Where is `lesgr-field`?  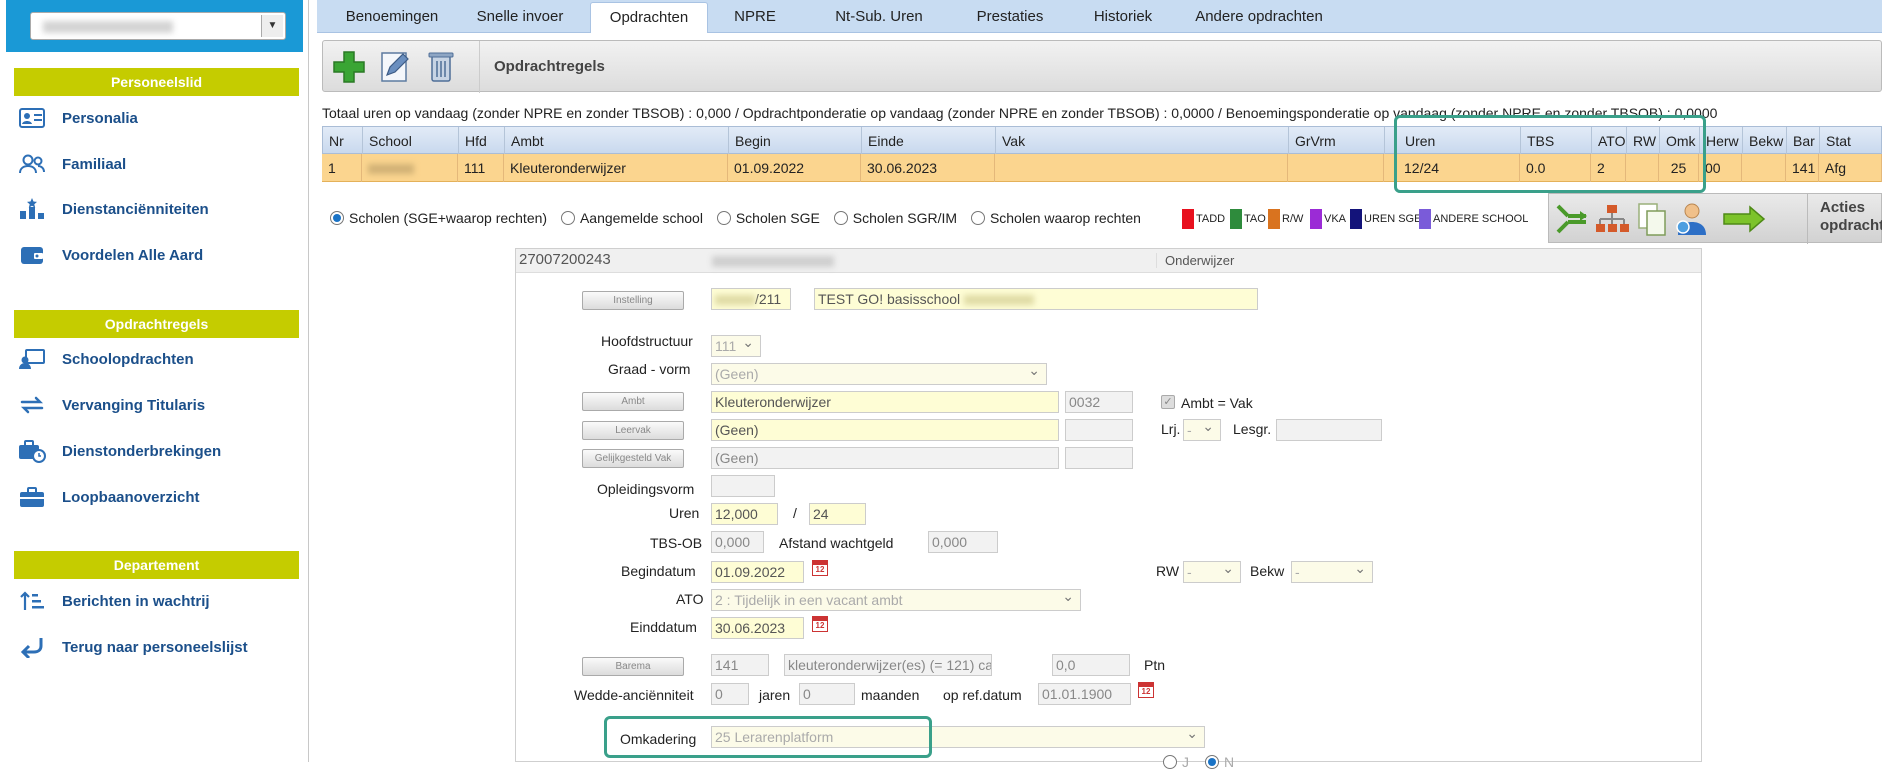
lesgr-field is located at coordinates (1329, 430).